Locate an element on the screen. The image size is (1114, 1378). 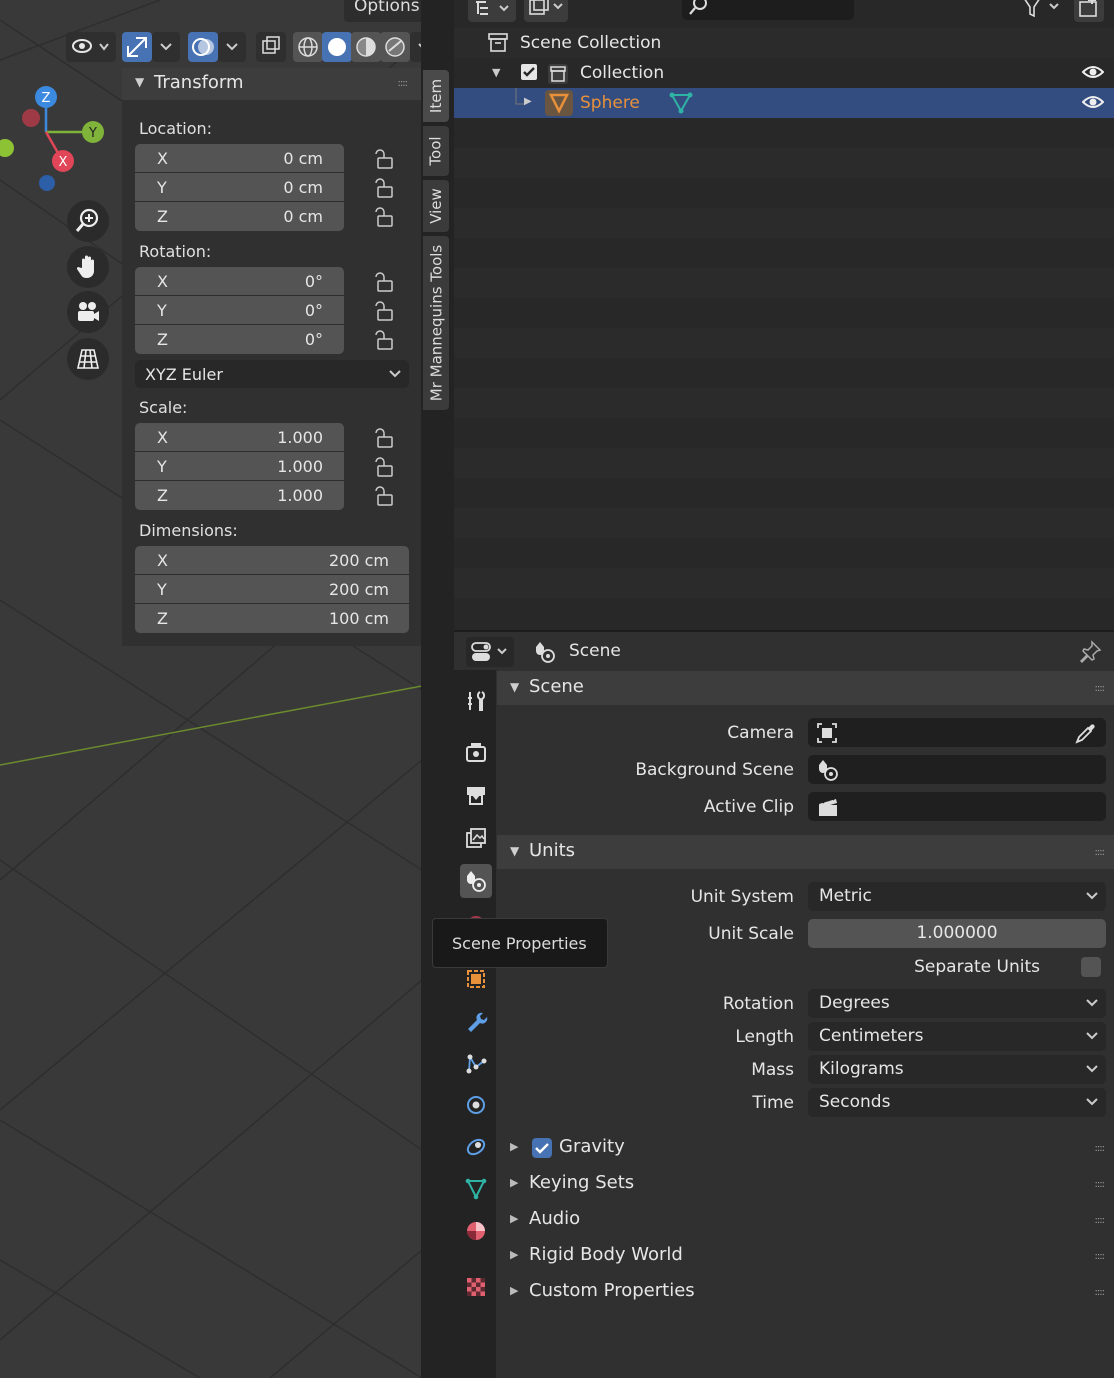
tab-item: Item is located at coordinates (436, 96).